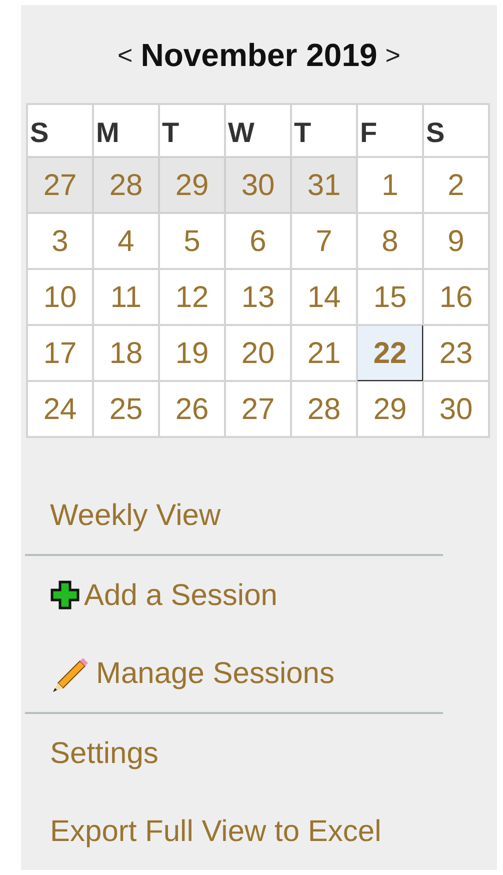  I want to click on menu-link: Manage Sessions, so click(259, 673).